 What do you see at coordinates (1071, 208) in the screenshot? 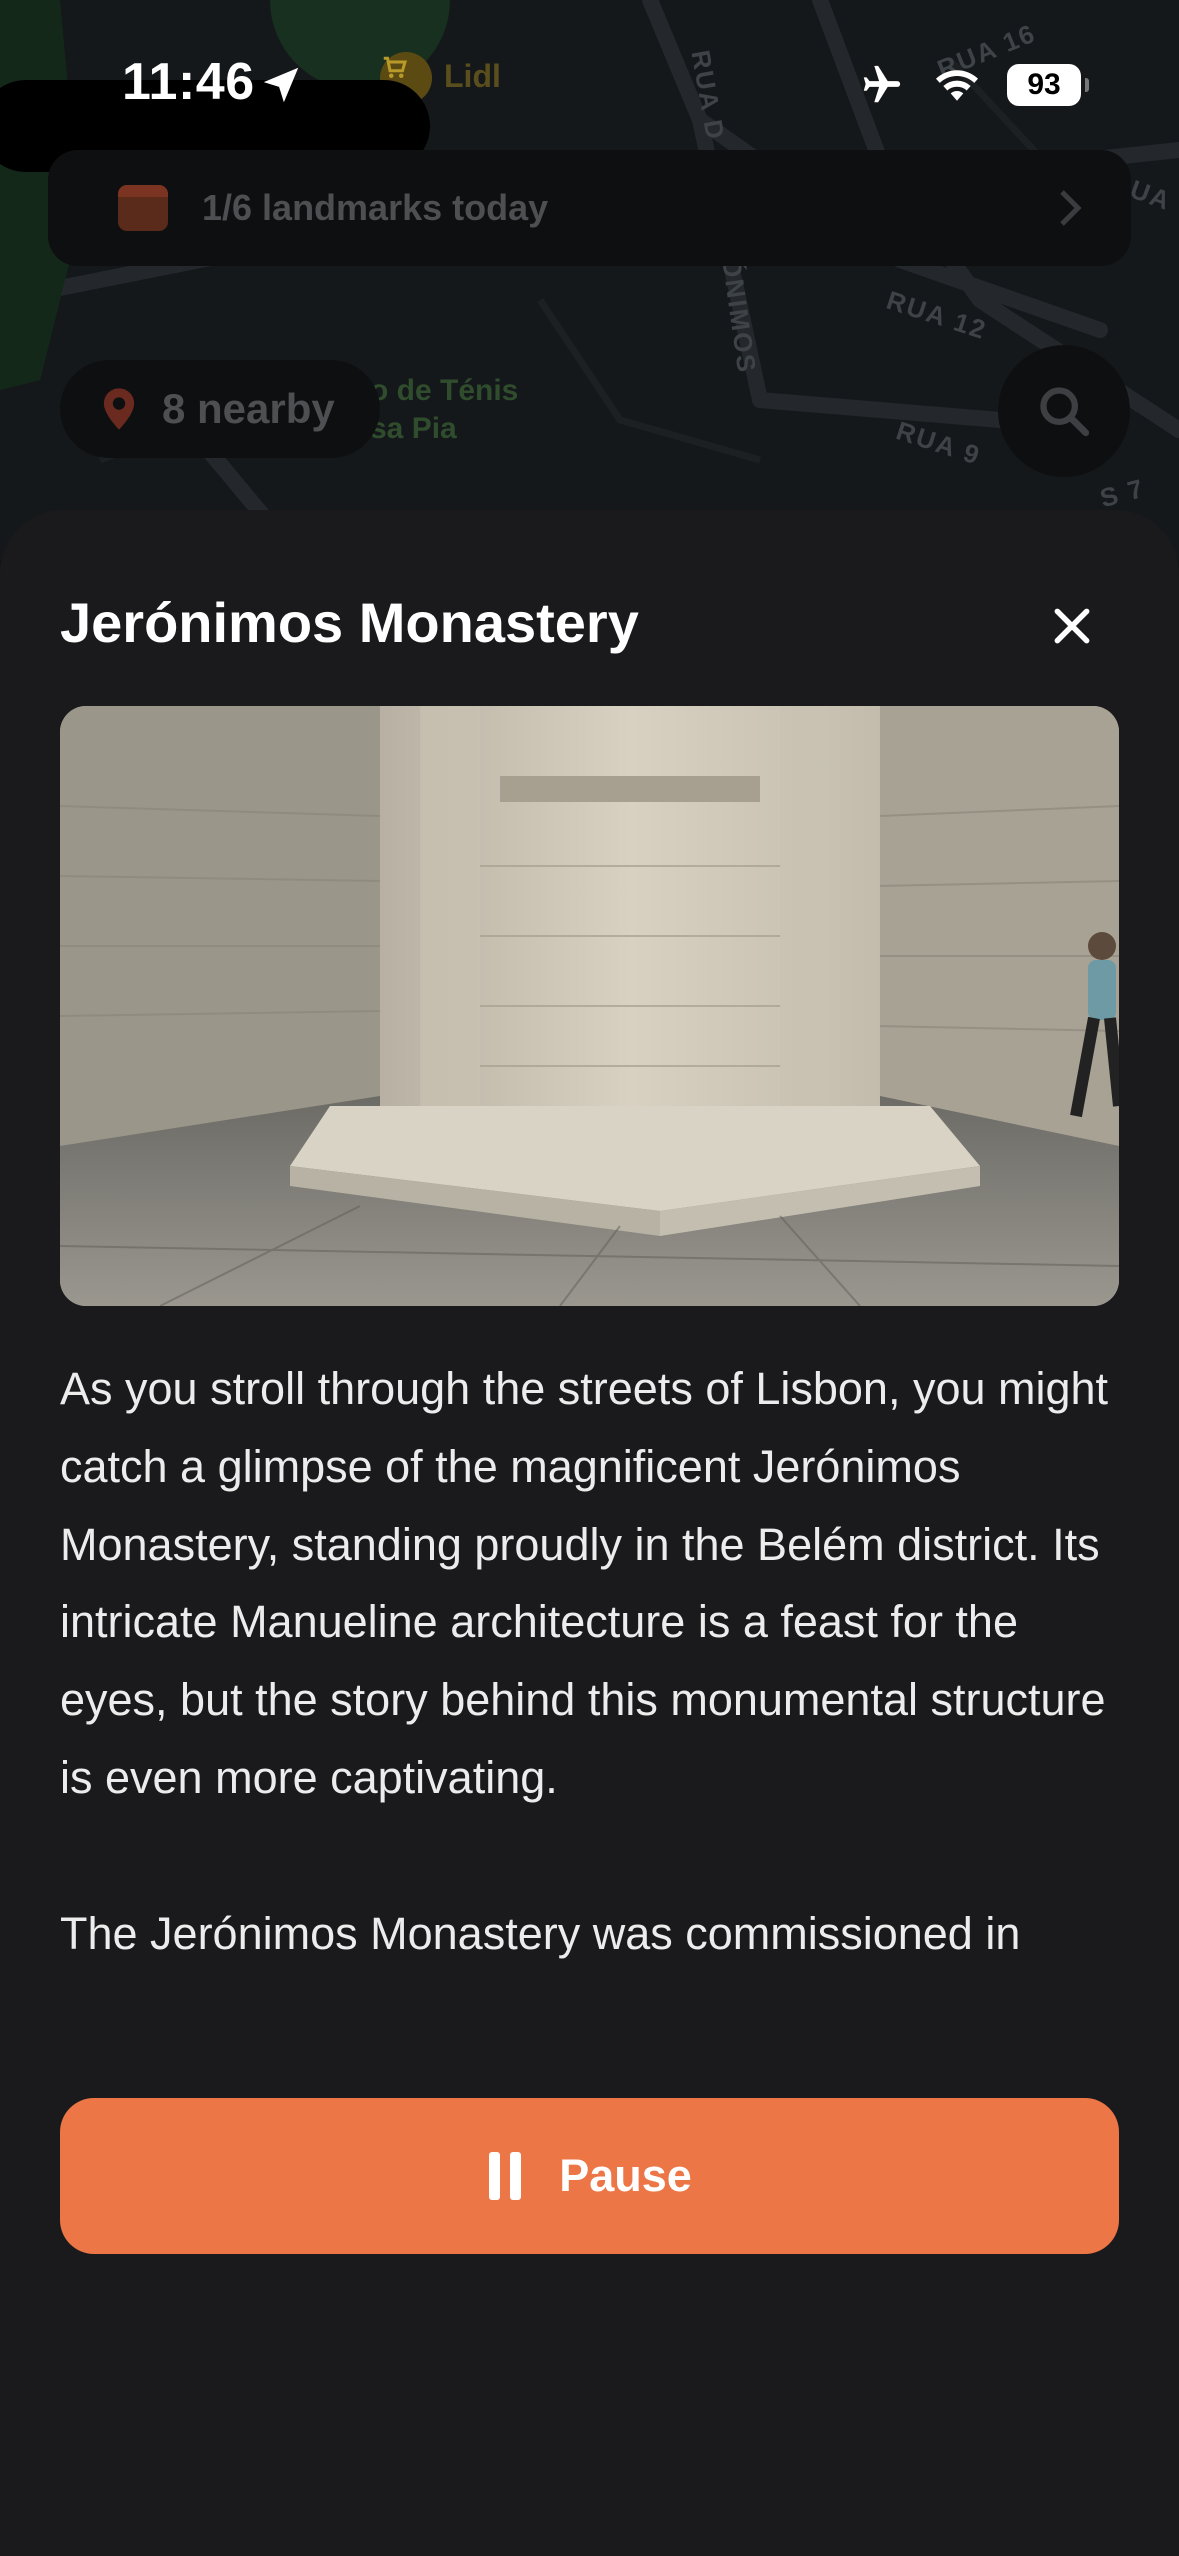
I see `chevron-right-icon` at bounding box center [1071, 208].